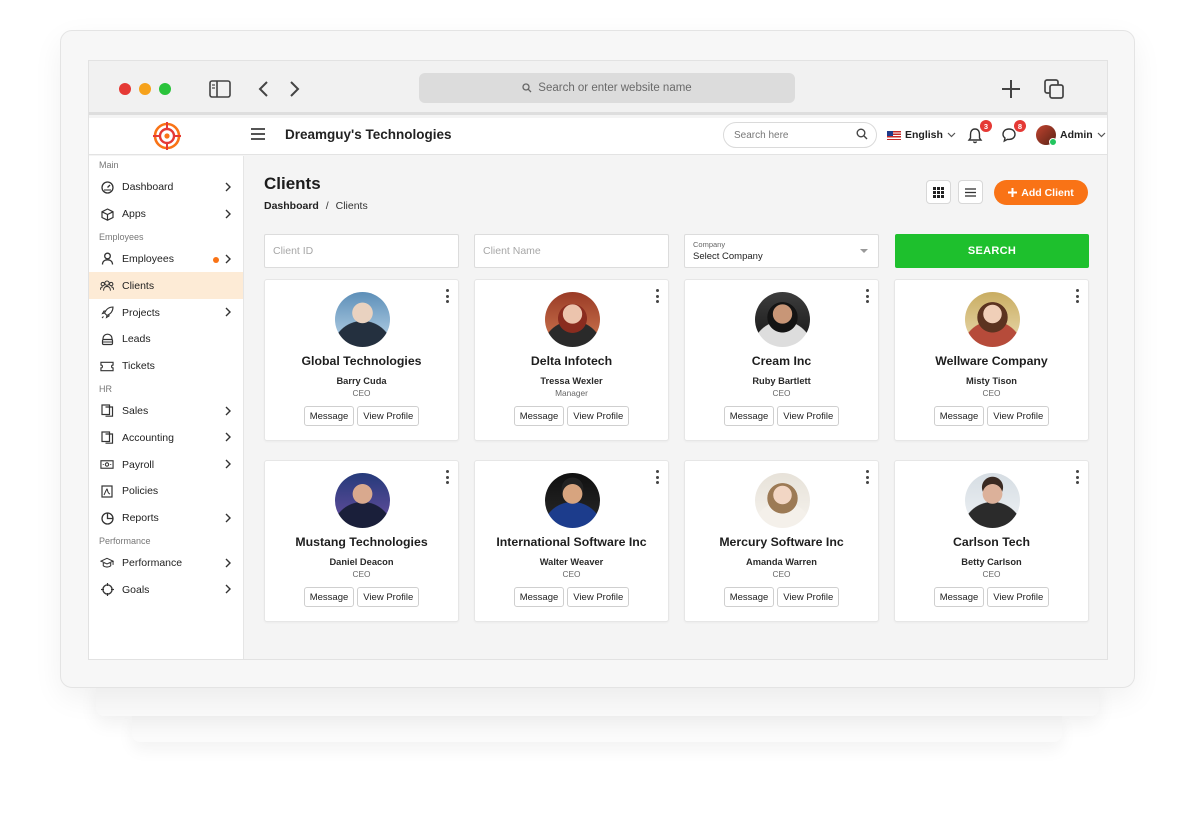 This screenshot has height=832, width=1195. Describe the element at coordinates (800, 135) in the screenshot. I see `header-search-input: Search here` at that location.